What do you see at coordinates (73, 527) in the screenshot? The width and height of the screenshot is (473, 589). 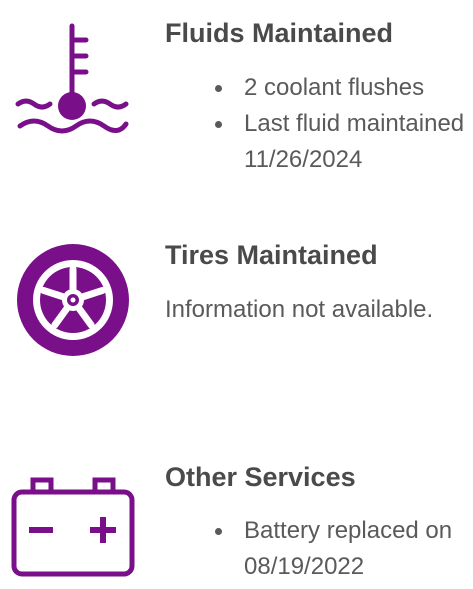 I see `battery-icon` at bounding box center [73, 527].